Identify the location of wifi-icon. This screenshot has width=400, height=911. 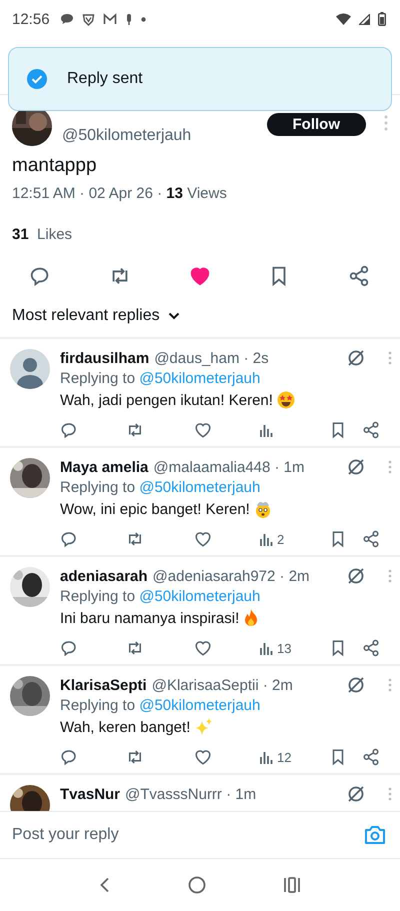
(343, 19).